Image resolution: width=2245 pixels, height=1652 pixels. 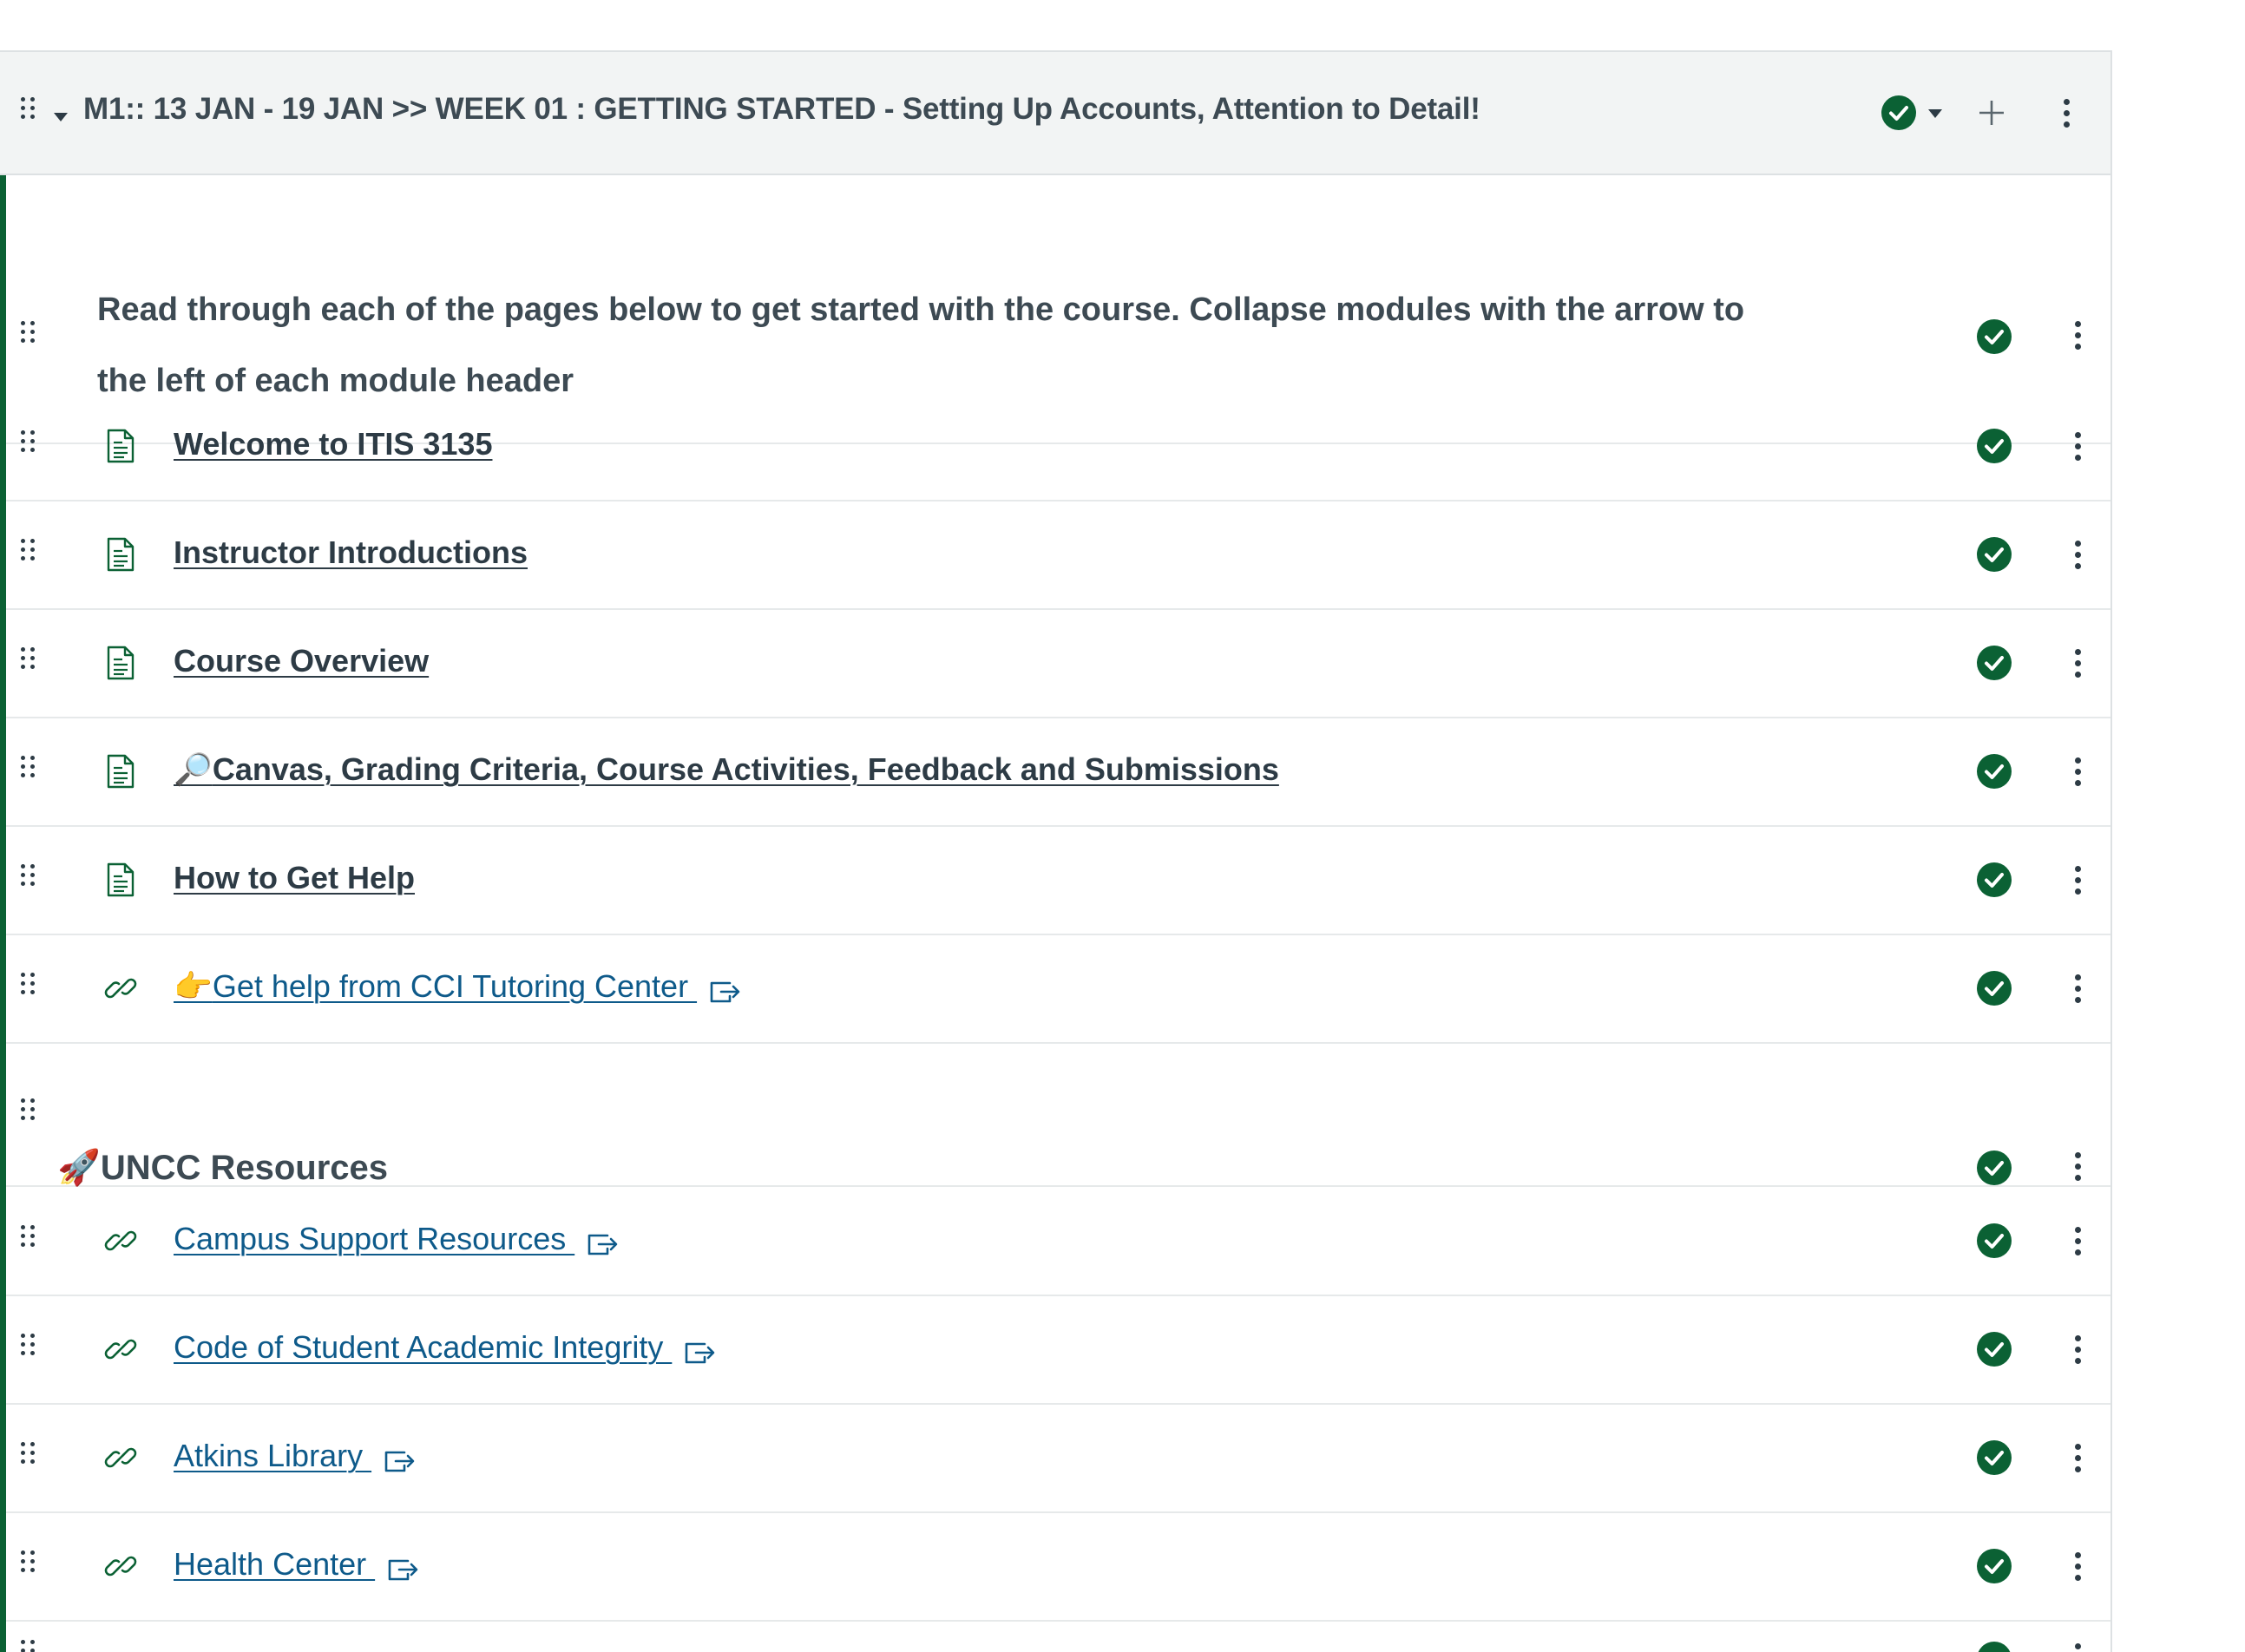 I want to click on external-link: 👉Get help from CCI Tutoring Center, so click(x=458, y=987).